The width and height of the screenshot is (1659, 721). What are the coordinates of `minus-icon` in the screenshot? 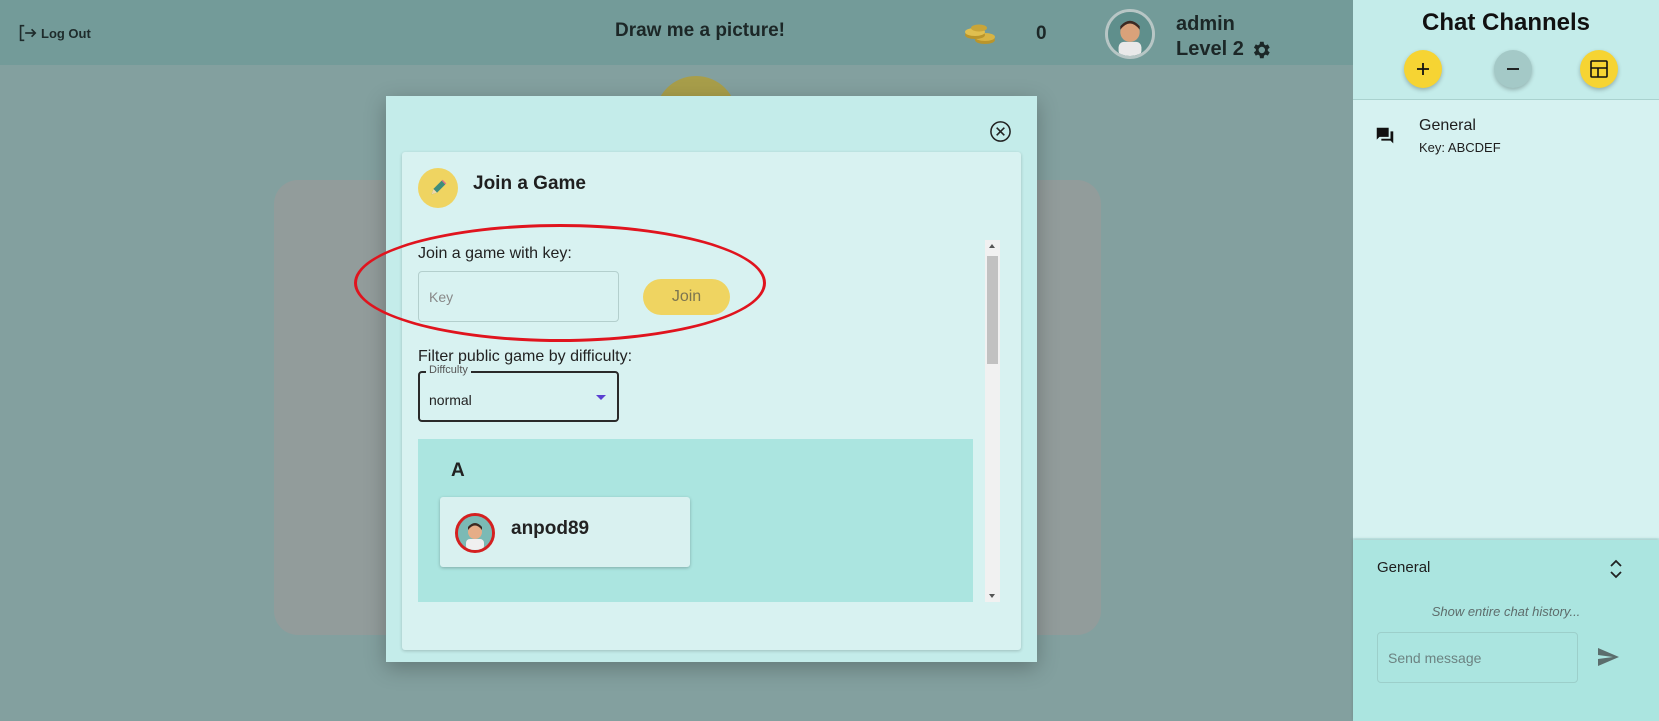 It's located at (1513, 69).